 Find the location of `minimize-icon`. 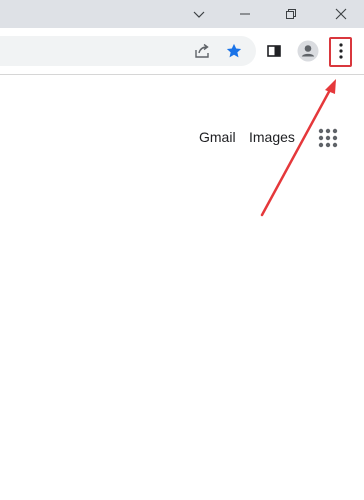

minimize-icon is located at coordinates (245, 14).